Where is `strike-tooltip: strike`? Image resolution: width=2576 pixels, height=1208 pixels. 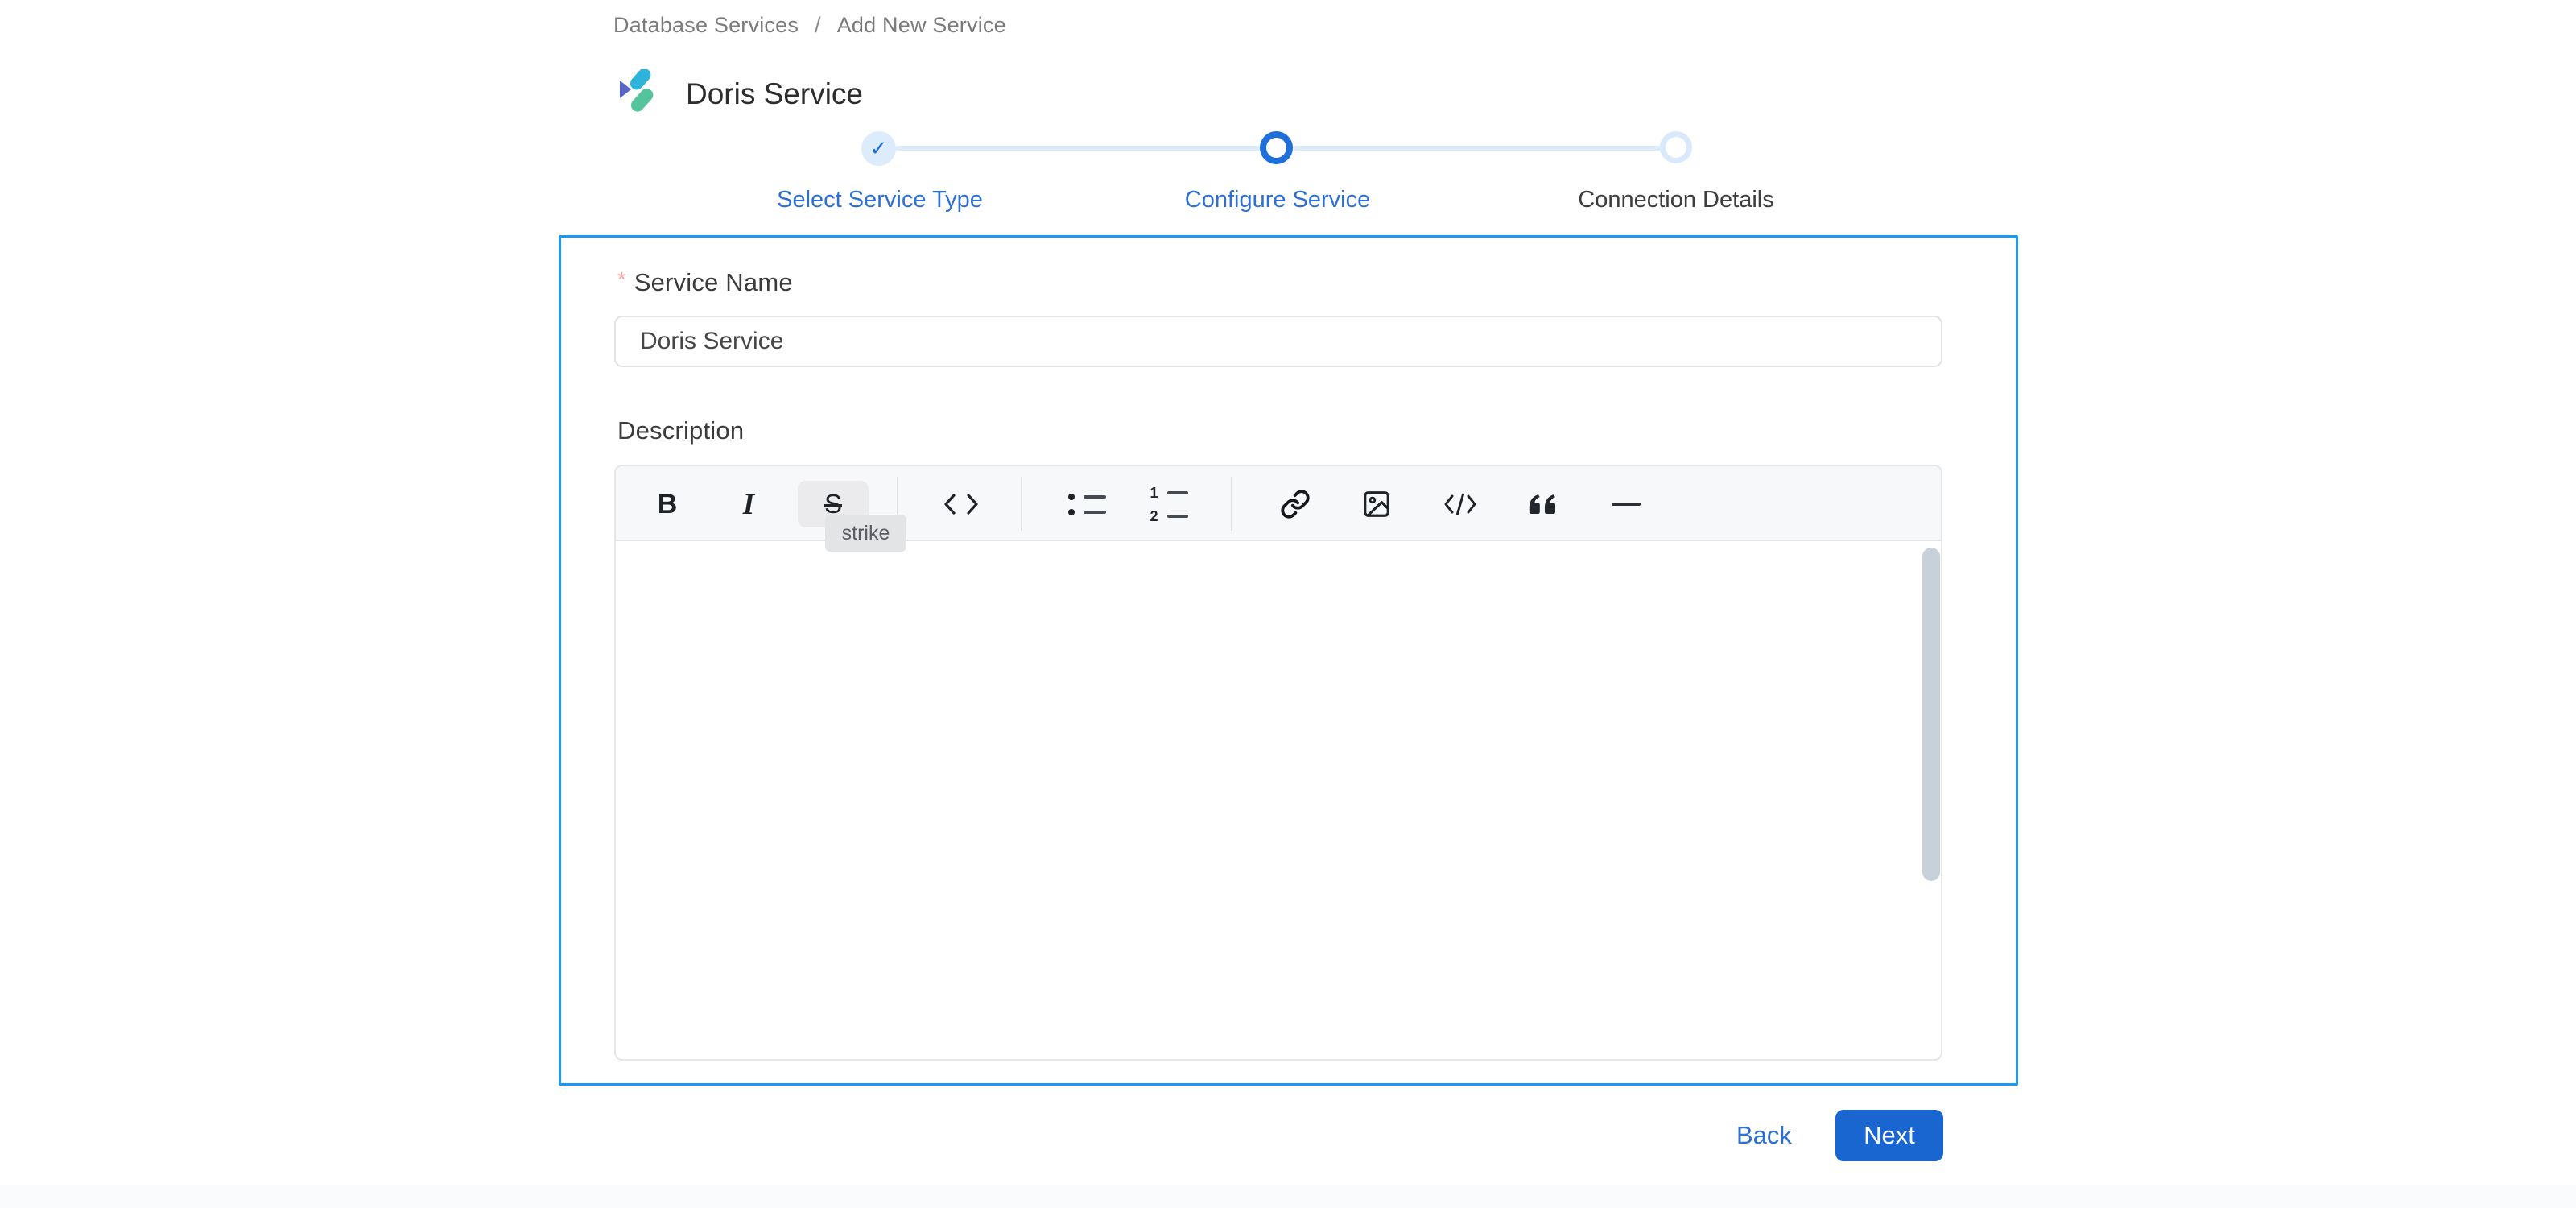 strike-tooltip: strike is located at coordinates (865, 533).